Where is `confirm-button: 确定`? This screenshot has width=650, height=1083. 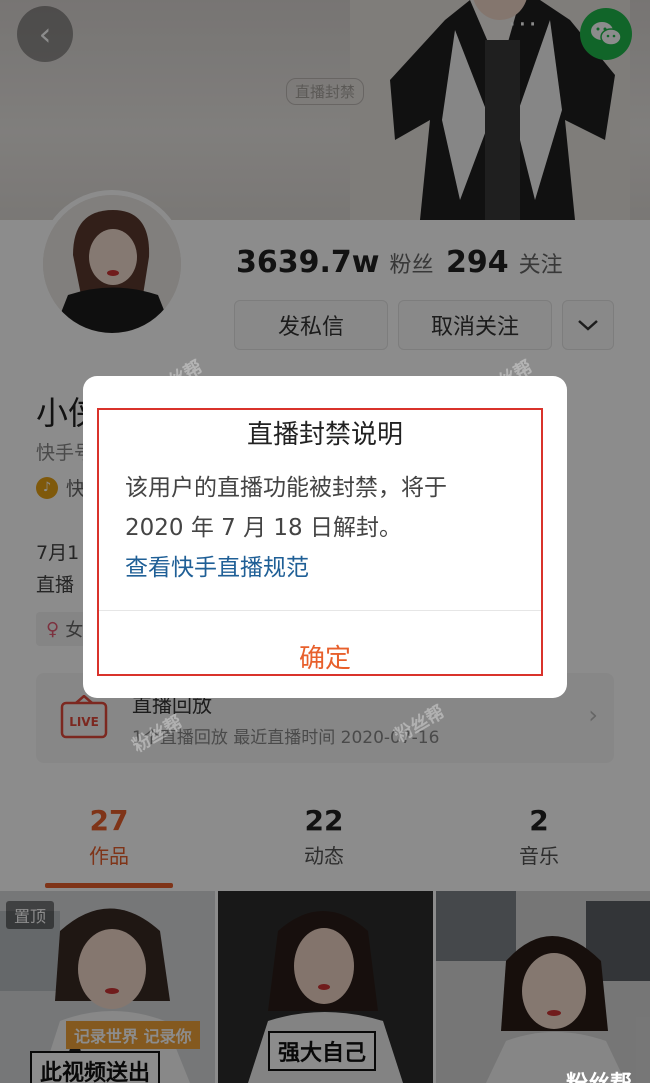 confirm-button: 确定 is located at coordinates (325, 656).